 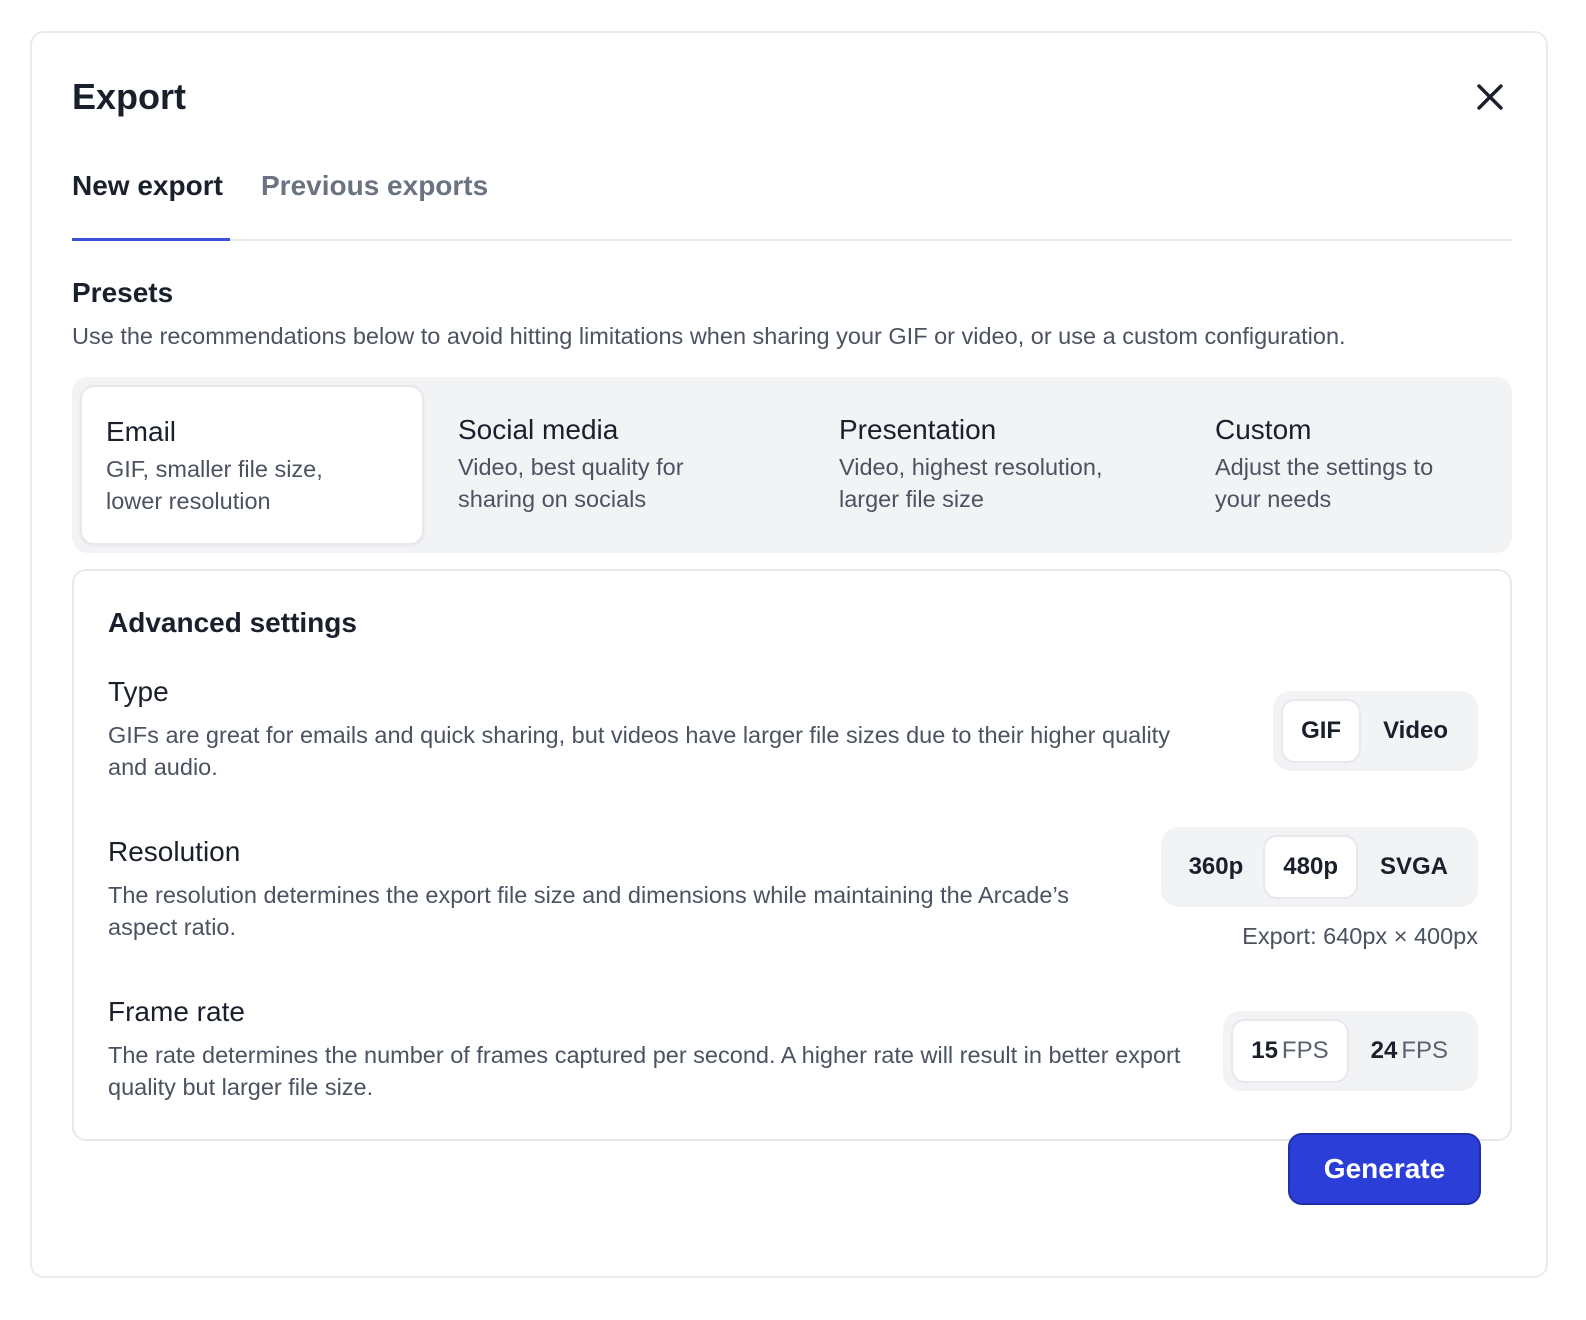 What do you see at coordinates (918, 429) in the screenshot?
I see `preset-name: Presentation` at bounding box center [918, 429].